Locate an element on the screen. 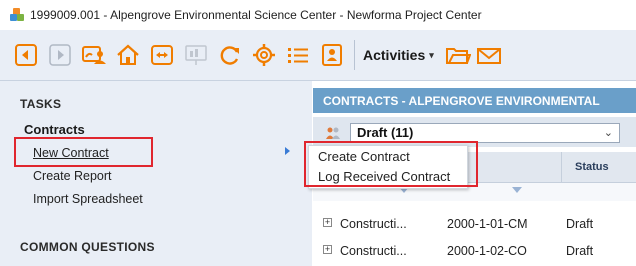 This screenshot has width=636, height=266. activities-menu: Activities ▾ is located at coordinates (398, 55).